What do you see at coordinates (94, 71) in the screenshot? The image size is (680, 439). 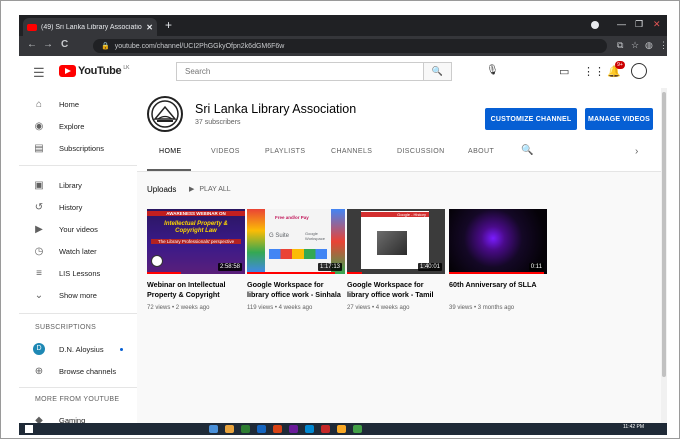 I see `youtube-logo: YouTube LK` at bounding box center [94, 71].